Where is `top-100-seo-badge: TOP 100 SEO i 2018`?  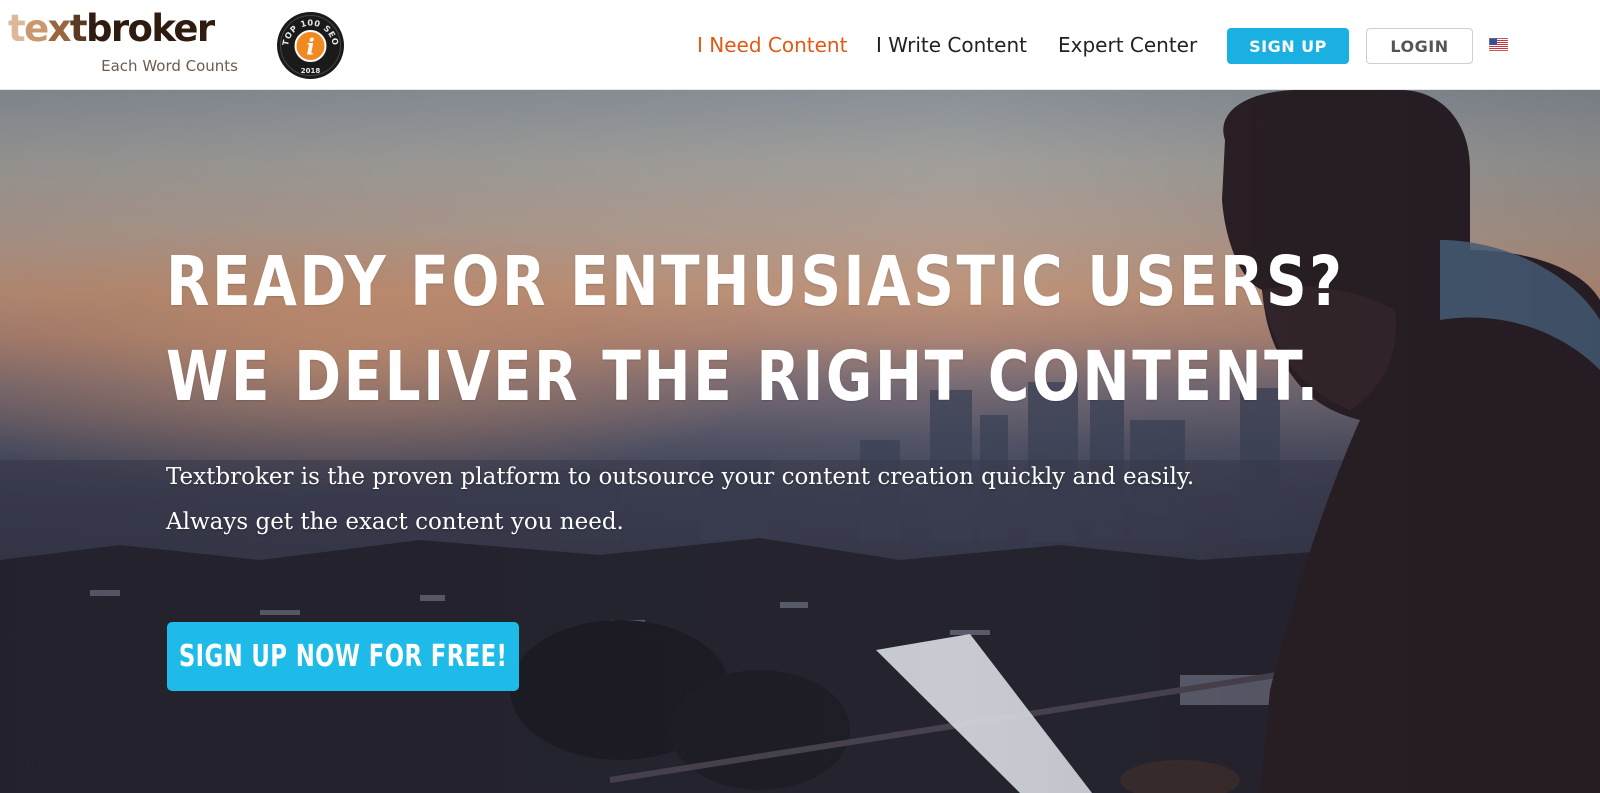
top-100-seo-badge: TOP 100 SEO i 2018 is located at coordinates (310, 45).